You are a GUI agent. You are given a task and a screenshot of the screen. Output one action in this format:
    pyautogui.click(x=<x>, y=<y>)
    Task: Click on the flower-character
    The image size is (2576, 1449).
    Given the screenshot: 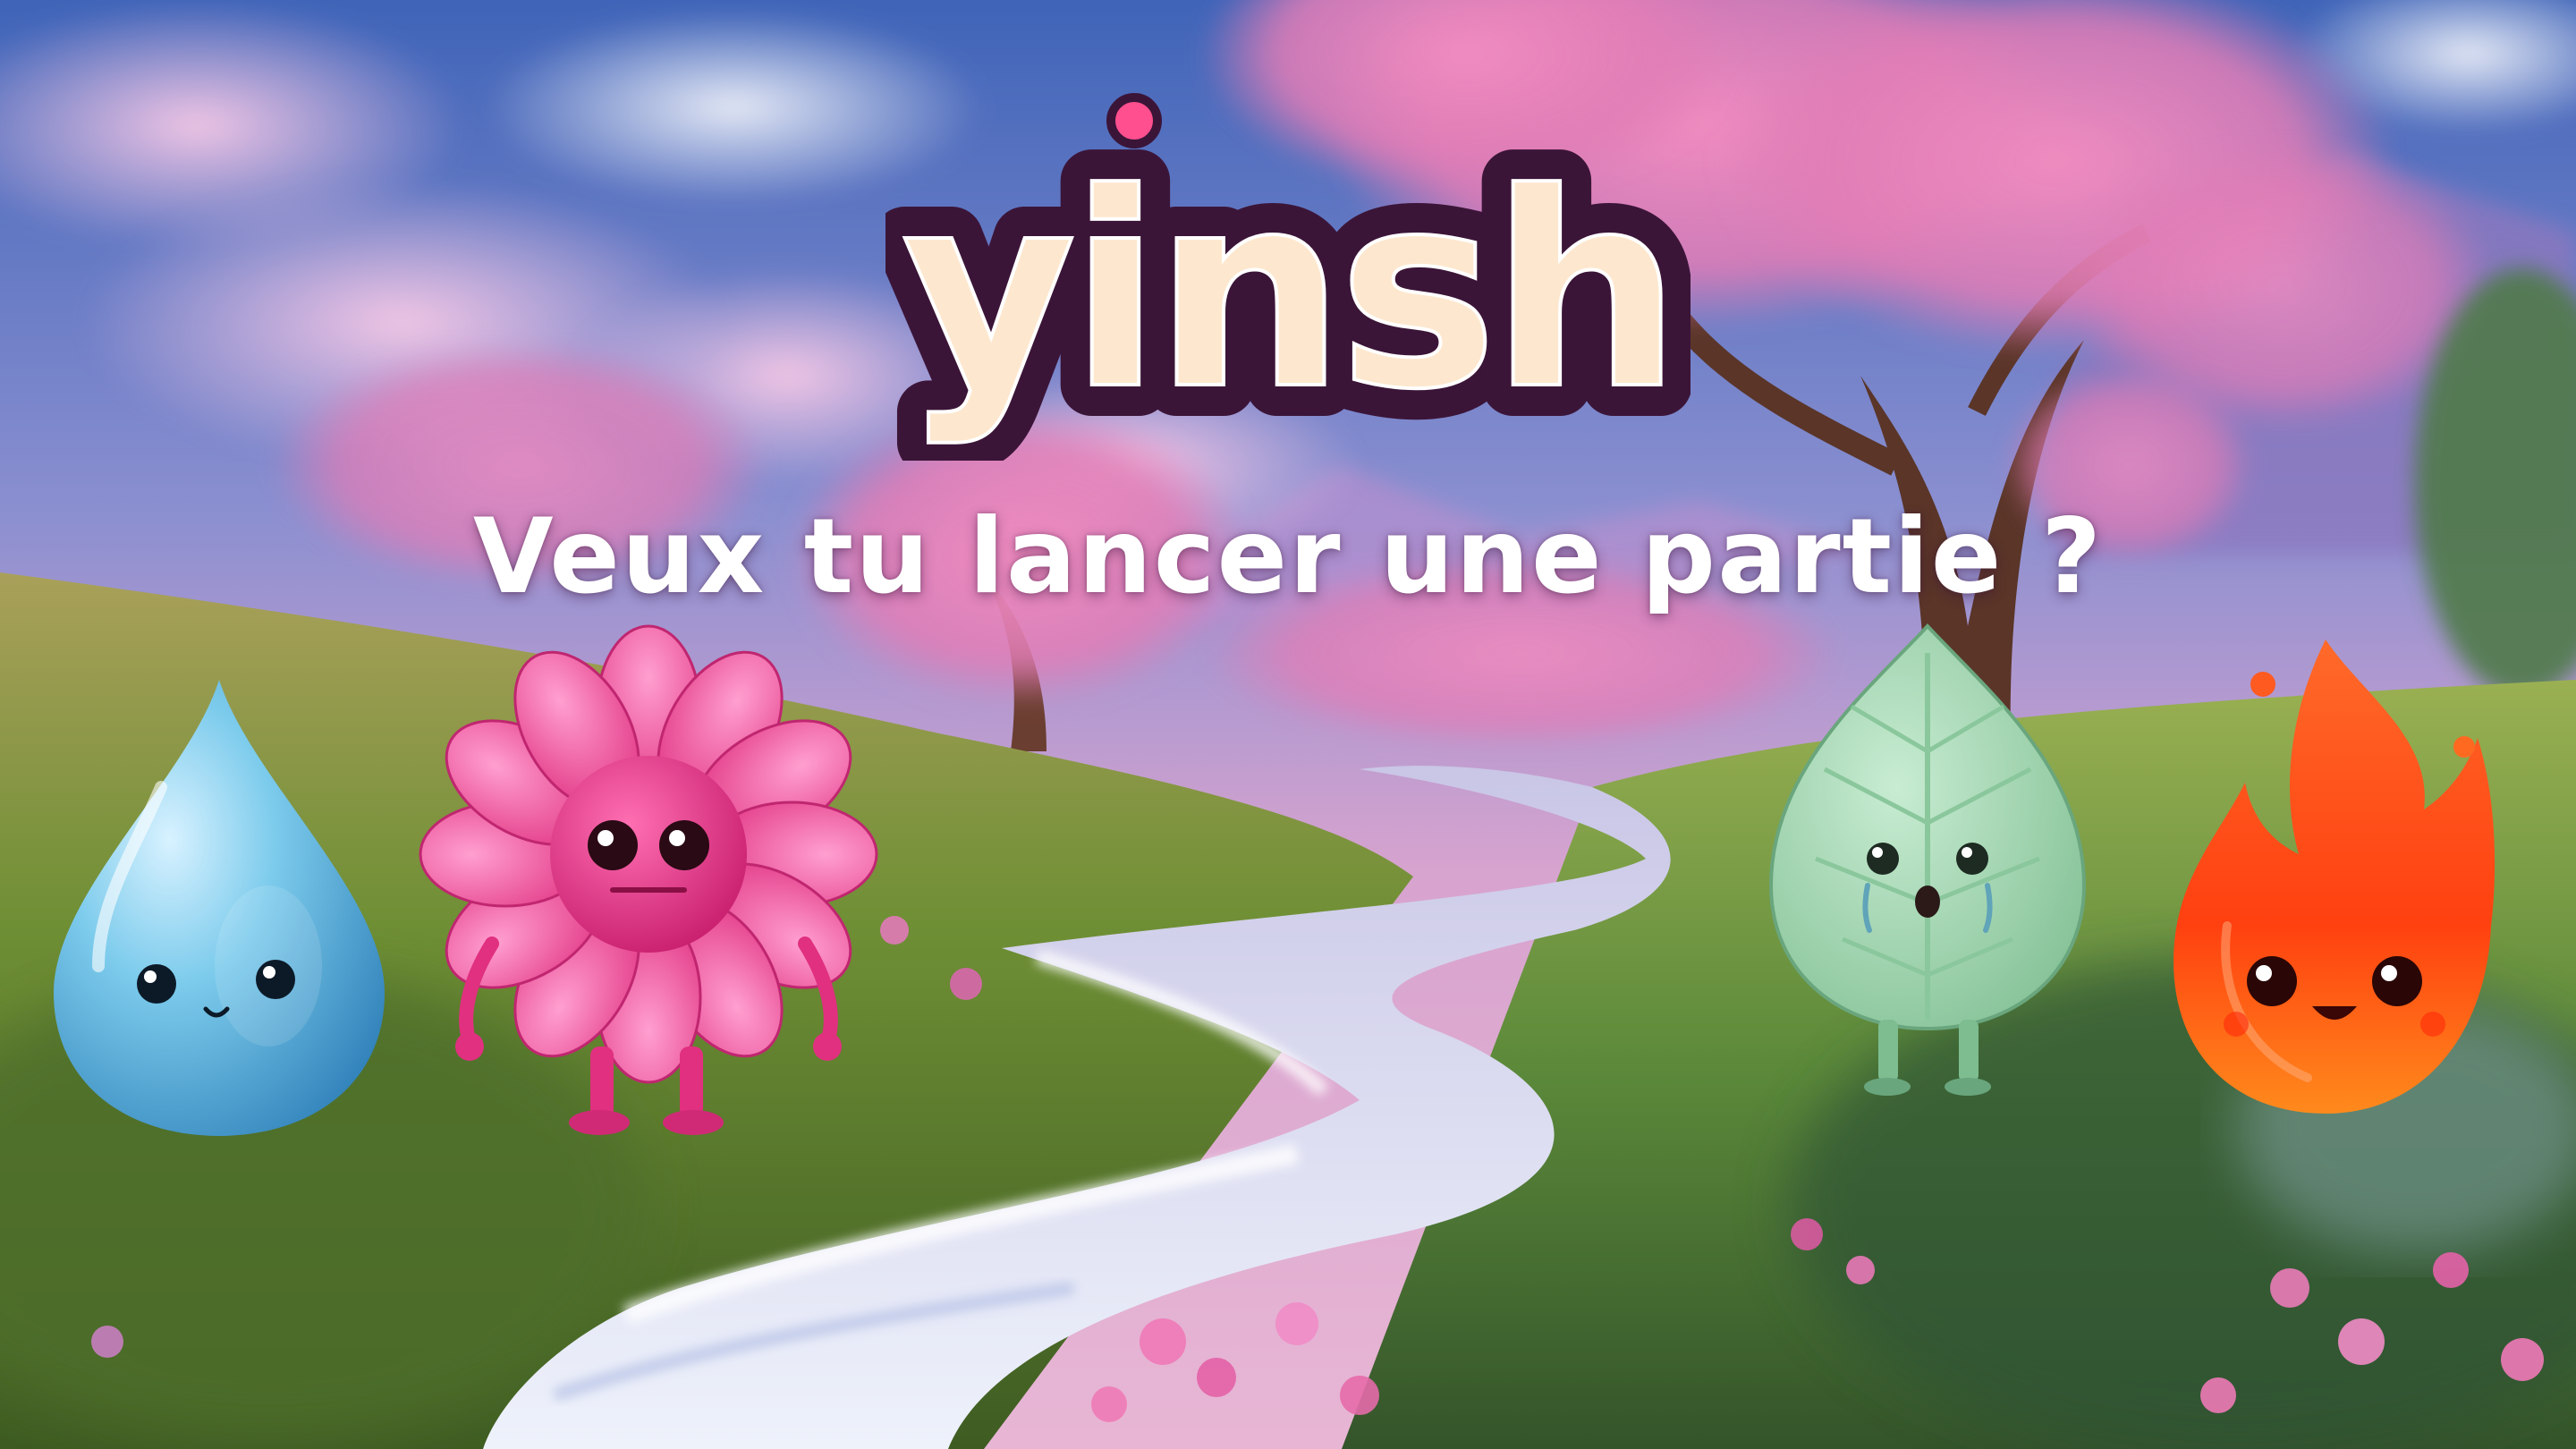 What is the action you would take?
    pyautogui.click(x=648, y=886)
    